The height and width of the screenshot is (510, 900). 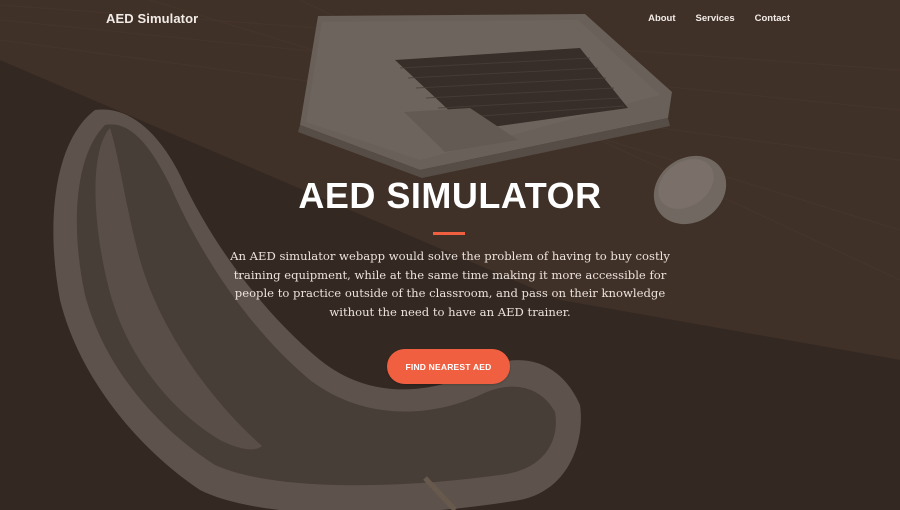 I want to click on top-navbar: AED Simulator About Services Contact, so click(x=450, y=19).